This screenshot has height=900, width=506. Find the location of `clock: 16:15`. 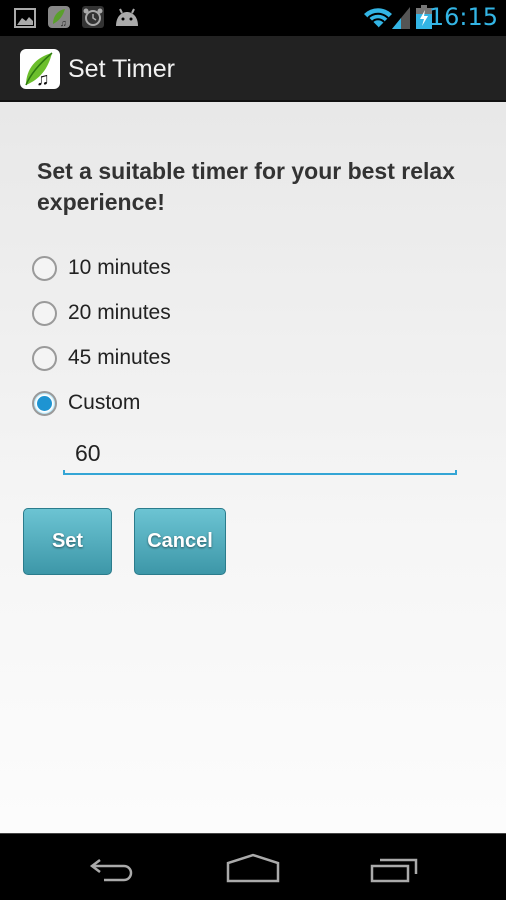

clock: 16:15 is located at coordinates (463, 17).